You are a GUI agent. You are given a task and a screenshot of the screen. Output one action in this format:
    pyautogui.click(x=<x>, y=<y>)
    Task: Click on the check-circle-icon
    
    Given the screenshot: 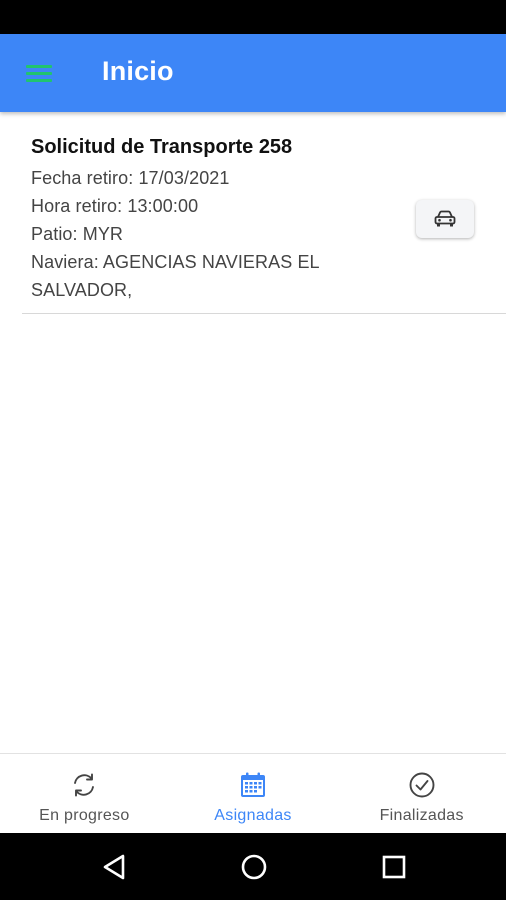 What is the action you would take?
    pyautogui.click(x=422, y=785)
    